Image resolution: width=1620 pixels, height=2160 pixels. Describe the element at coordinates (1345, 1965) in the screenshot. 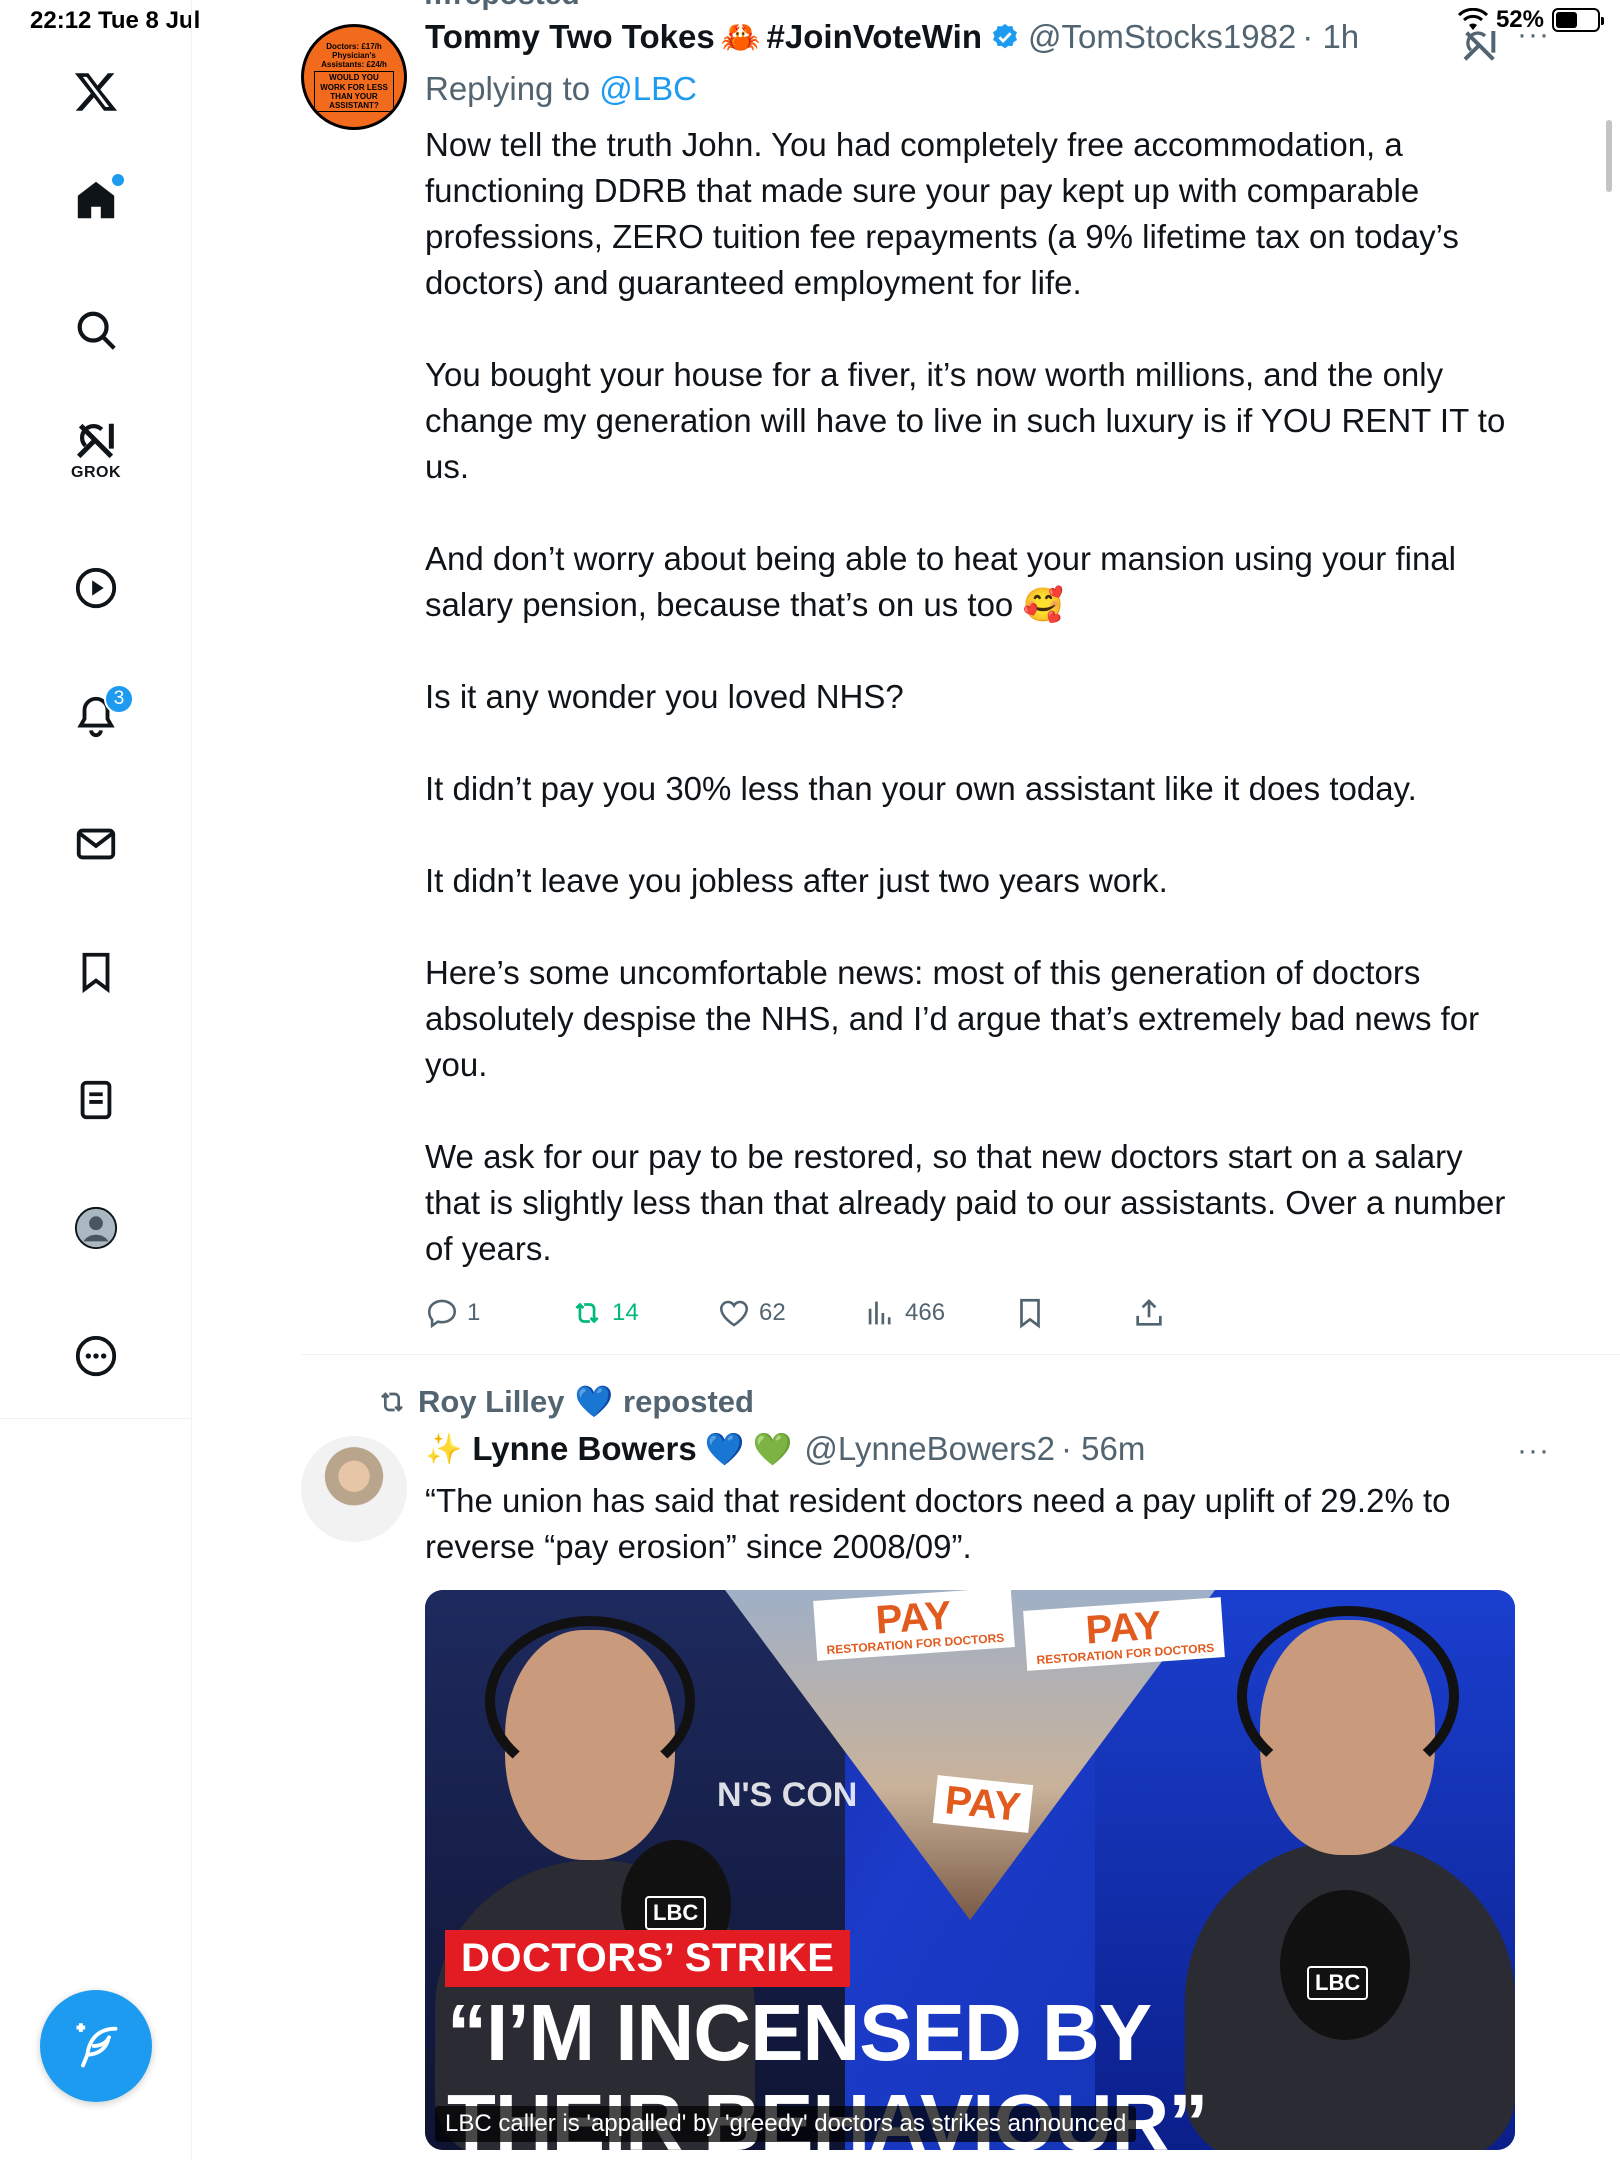

I see `microphone` at that location.